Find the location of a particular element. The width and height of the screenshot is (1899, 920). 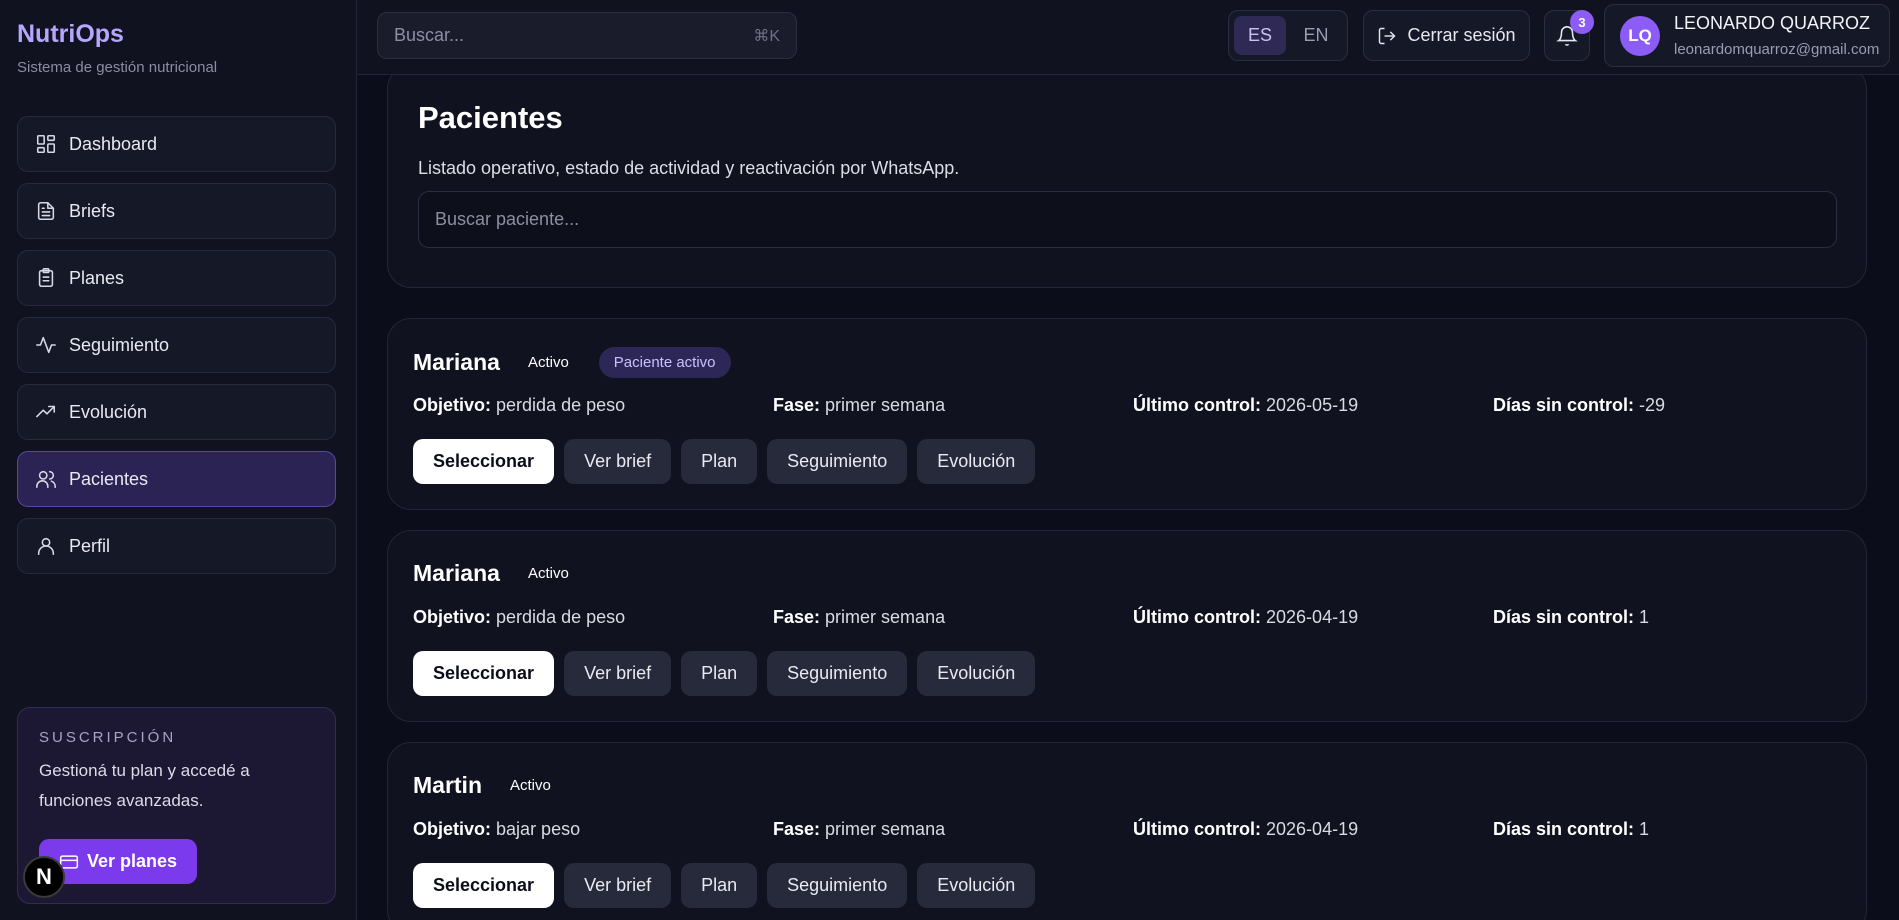

sidebar-item-planes: Planes is located at coordinates (176, 278).